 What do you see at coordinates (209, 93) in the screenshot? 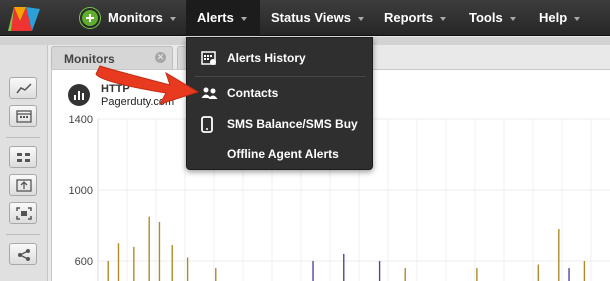
I see `contacts-icon` at bounding box center [209, 93].